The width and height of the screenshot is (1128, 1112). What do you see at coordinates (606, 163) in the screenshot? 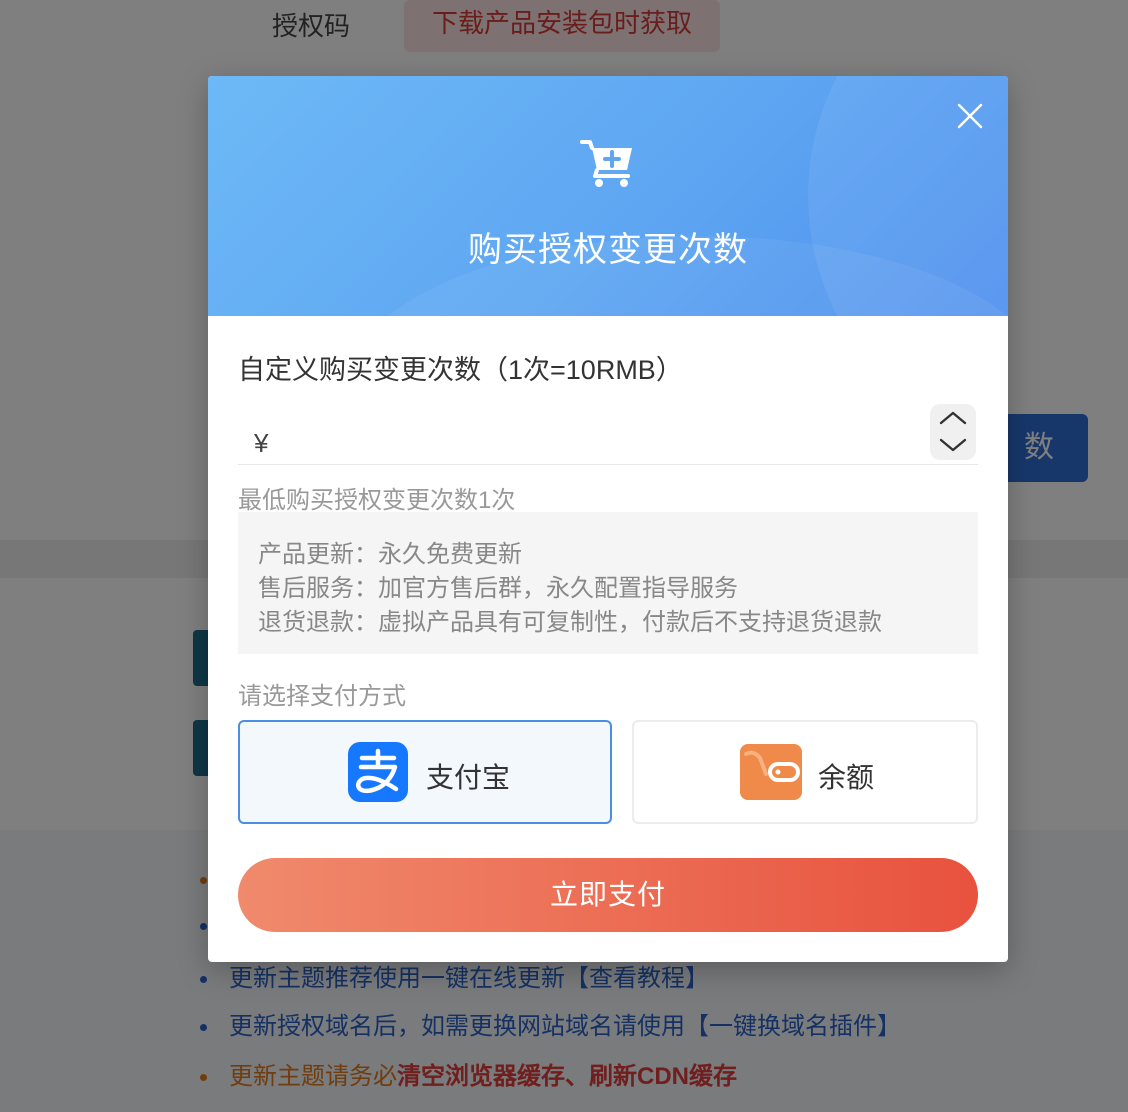
I see `cart-plus-icon` at bounding box center [606, 163].